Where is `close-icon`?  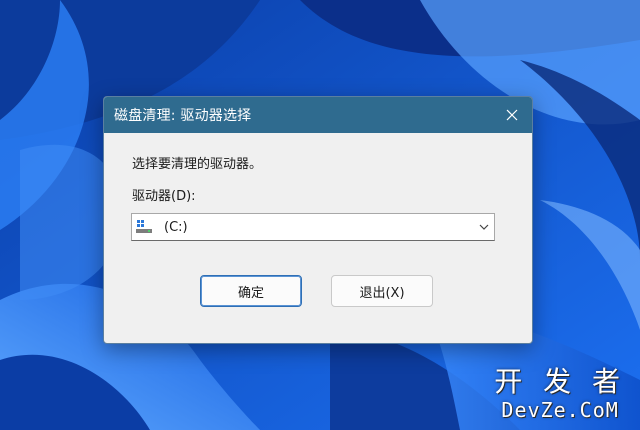 close-icon is located at coordinates (512, 115).